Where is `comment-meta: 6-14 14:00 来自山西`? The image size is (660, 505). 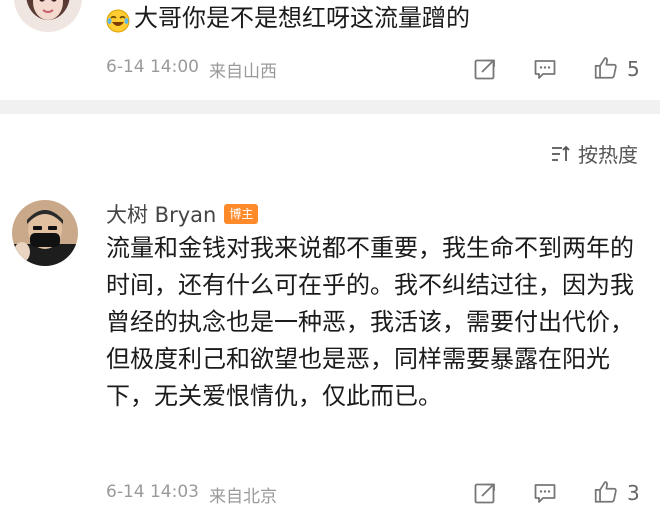 comment-meta: 6-14 14:00 来自山西 is located at coordinates (191, 69).